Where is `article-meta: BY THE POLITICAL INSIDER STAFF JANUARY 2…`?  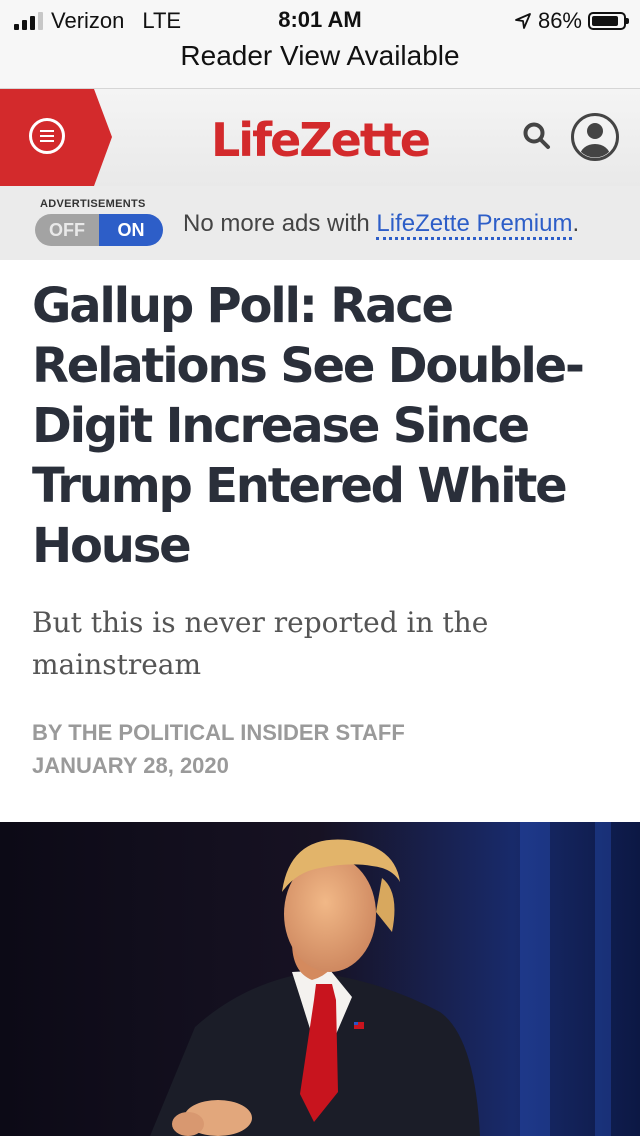 article-meta: BY THE POLITICAL INSIDER STAFF JANUARY 2… is located at coordinates (218, 749).